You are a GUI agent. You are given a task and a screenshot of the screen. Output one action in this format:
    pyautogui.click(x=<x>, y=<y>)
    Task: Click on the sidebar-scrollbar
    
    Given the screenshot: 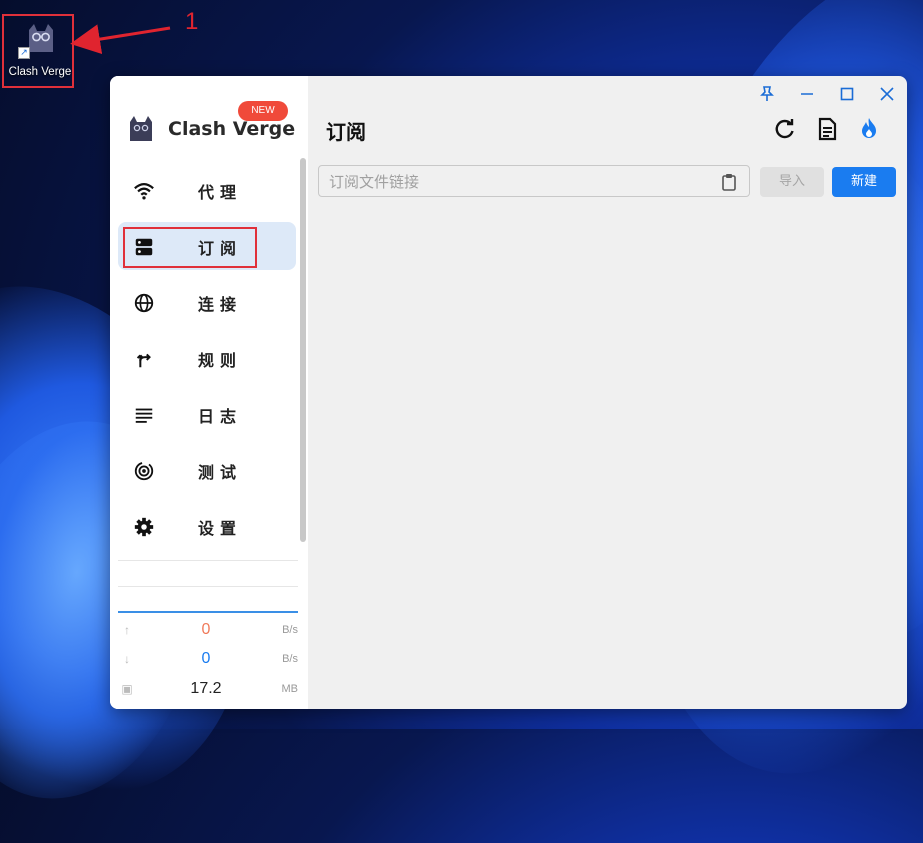 What is the action you would take?
    pyautogui.click(x=303, y=350)
    